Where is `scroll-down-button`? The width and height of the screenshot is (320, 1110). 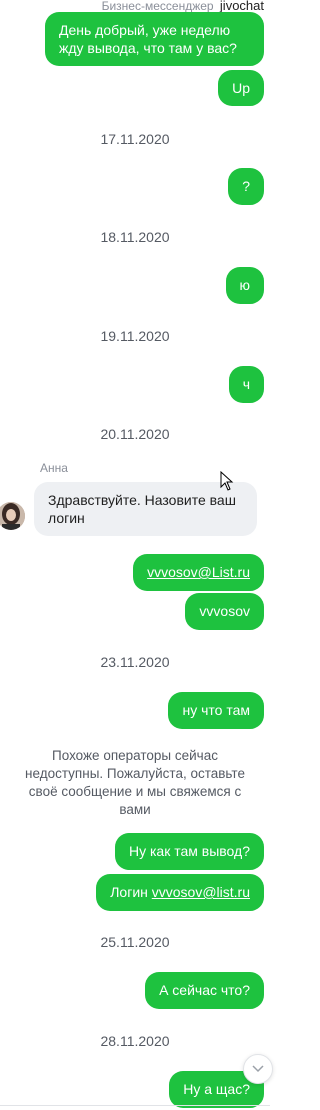
scroll-down-button is located at coordinates (258, 1069).